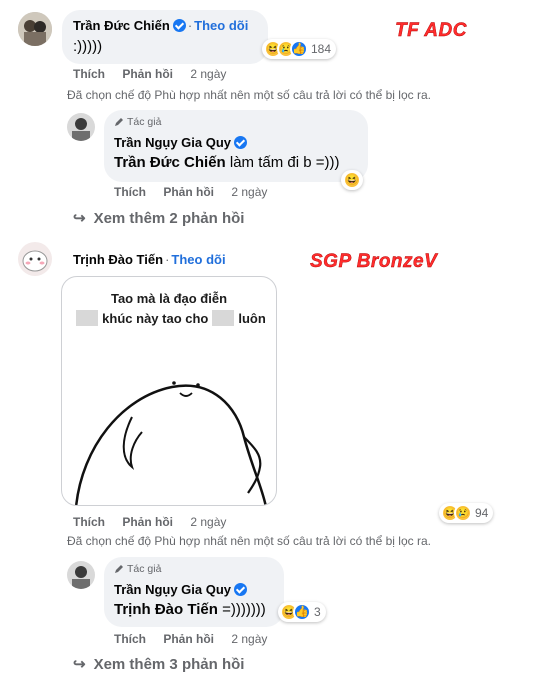  Describe the element at coordinates (170, 162) in the screenshot. I see `mention-link: Trần Đức Chiến` at that location.